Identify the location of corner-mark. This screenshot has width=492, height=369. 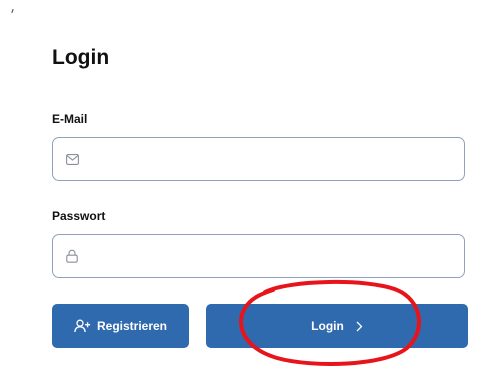
(12, 11).